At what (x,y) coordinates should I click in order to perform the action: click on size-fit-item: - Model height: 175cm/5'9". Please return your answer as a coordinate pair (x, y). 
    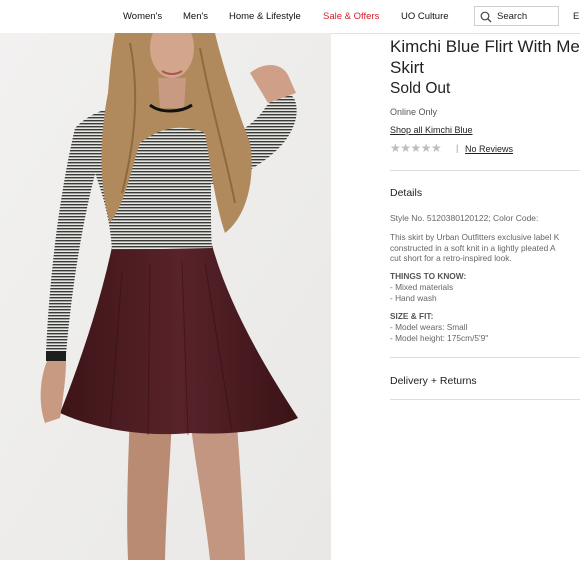
    Looking at the image, I should click on (439, 338).